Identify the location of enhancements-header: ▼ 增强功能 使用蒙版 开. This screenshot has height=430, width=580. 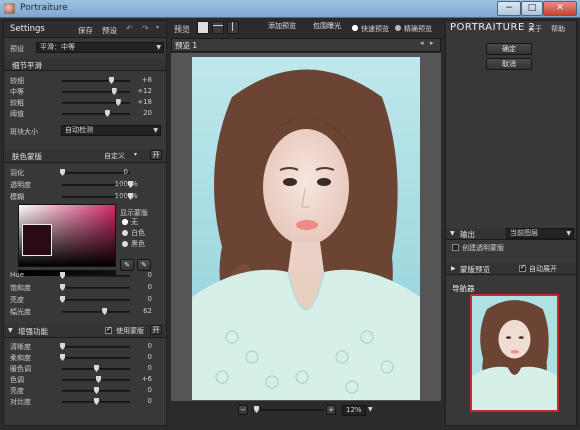
(85, 331).